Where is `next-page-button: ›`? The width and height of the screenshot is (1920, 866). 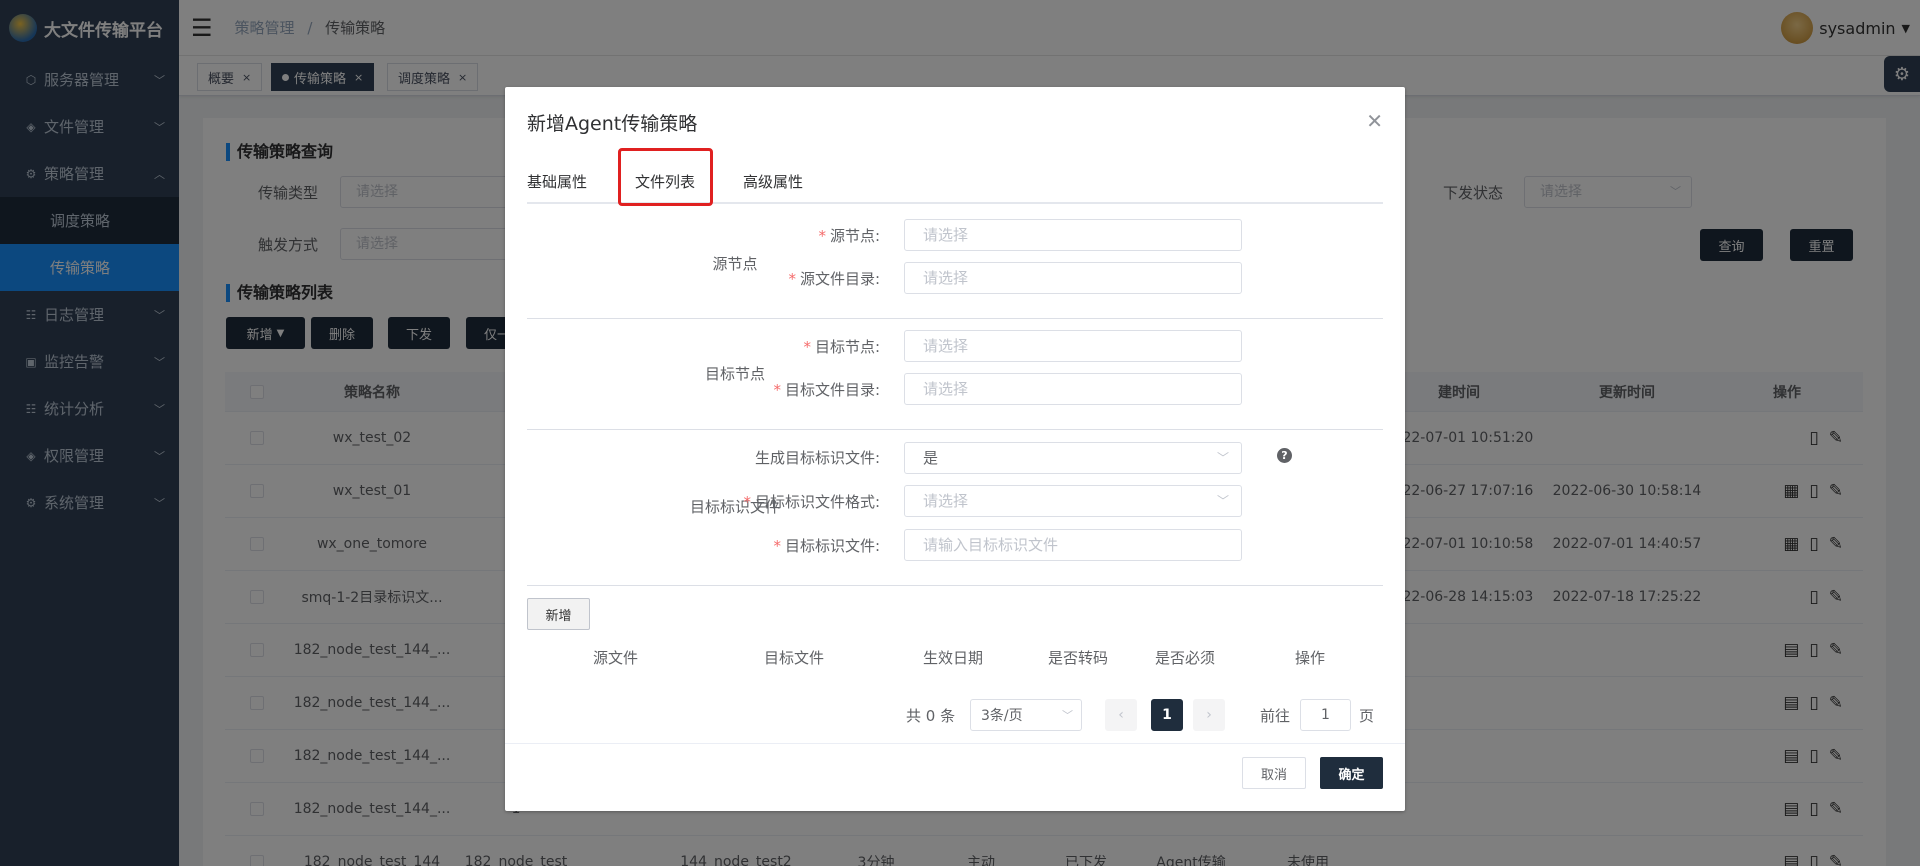 next-page-button: › is located at coordinates (1209, 715).